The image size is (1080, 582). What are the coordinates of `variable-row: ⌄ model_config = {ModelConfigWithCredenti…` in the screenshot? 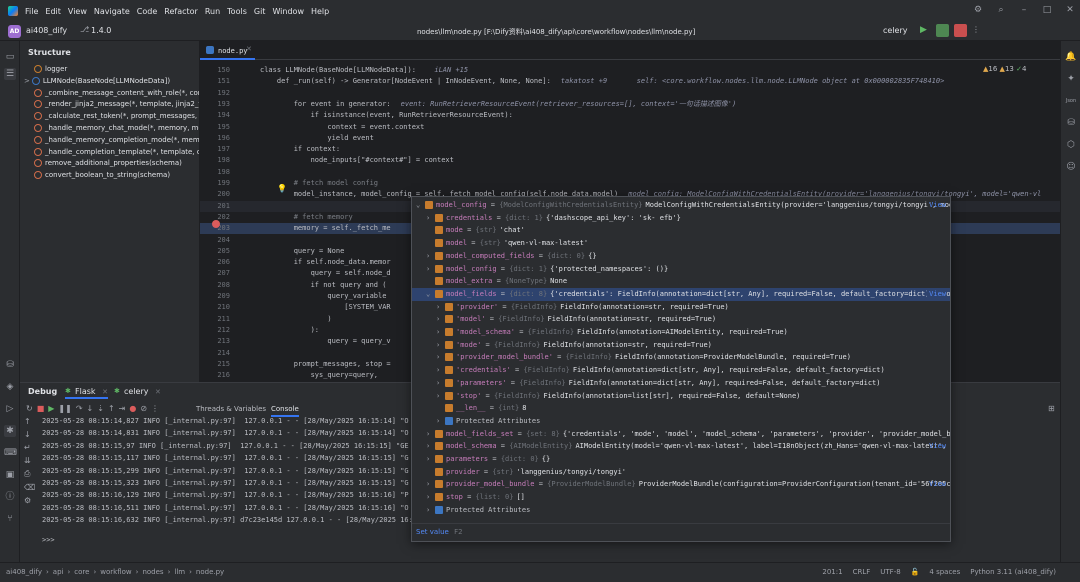 It's located at (681, 205).